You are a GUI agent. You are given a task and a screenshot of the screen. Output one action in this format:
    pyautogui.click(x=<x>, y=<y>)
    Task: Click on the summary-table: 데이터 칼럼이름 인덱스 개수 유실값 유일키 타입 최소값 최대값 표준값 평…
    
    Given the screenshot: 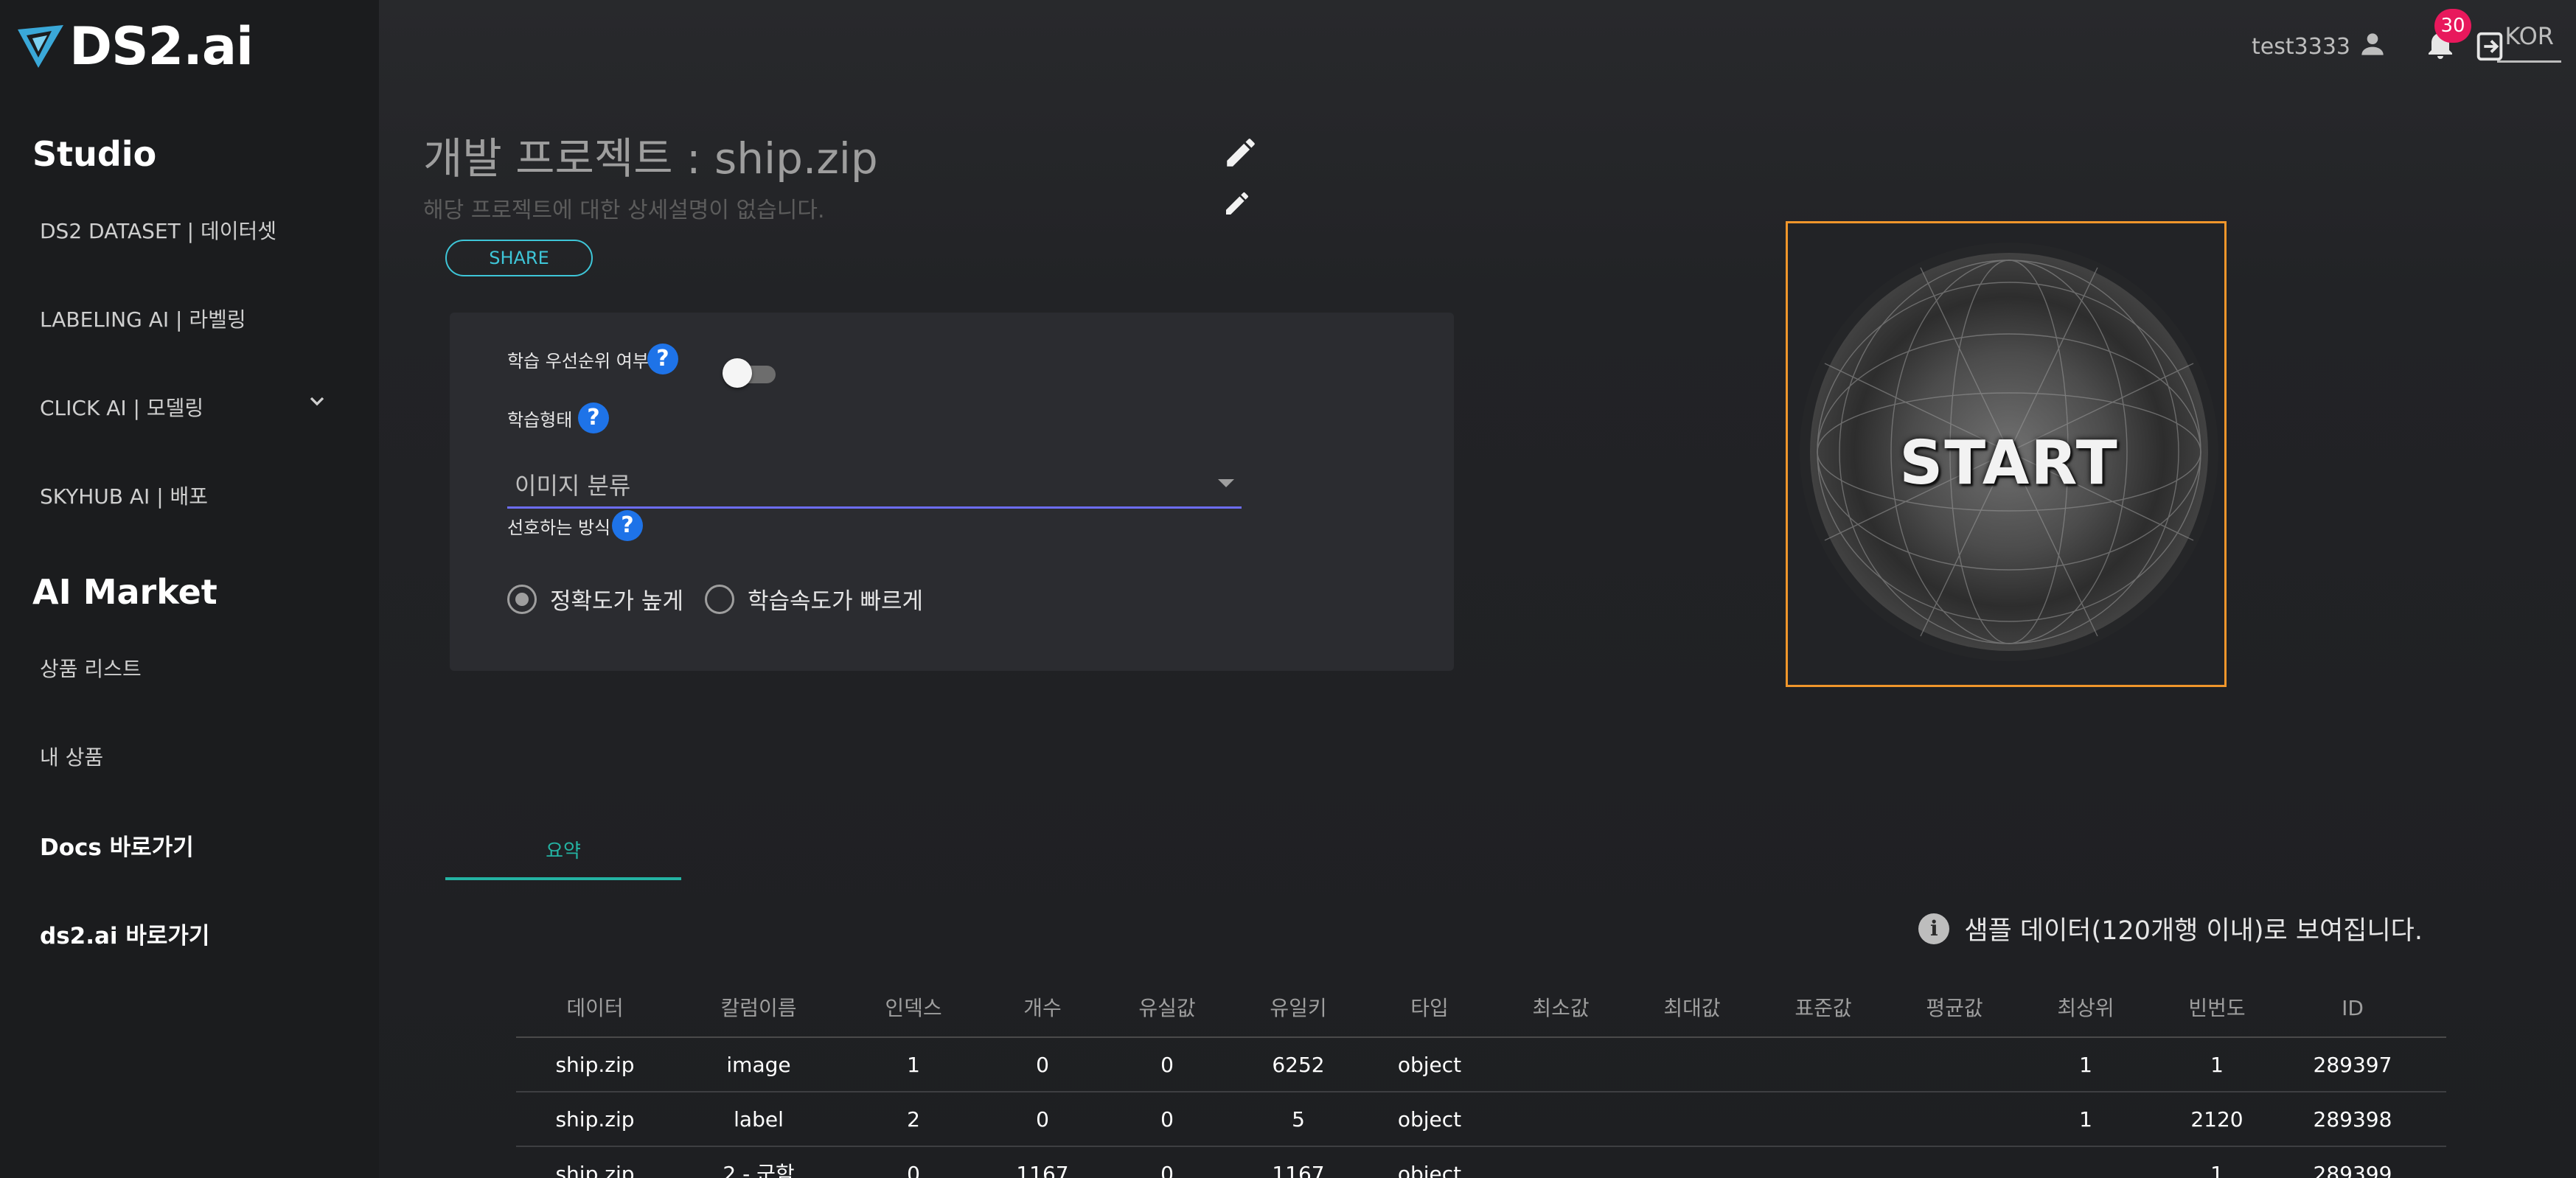 What is the action you would take?
    pyautogui.click(x=1481, y=1079)
    